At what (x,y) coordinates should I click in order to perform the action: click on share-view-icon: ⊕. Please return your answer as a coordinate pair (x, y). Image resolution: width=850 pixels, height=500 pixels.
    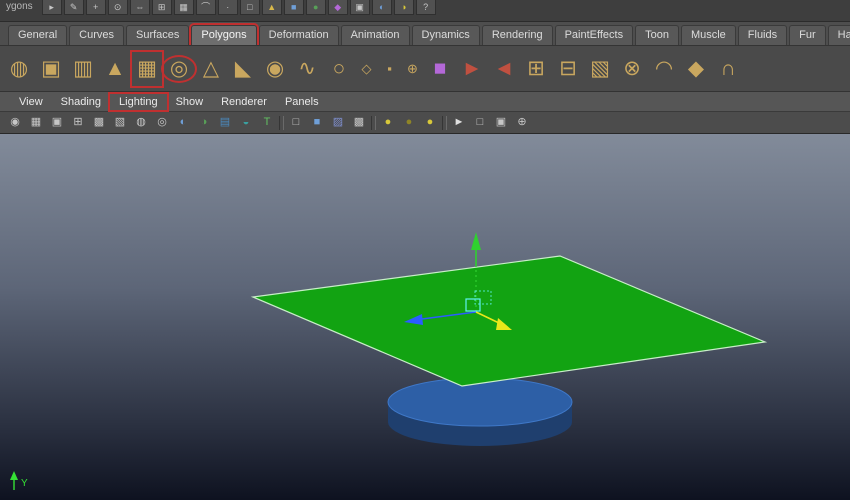
    Looking at the image, I should click on (522, 123).